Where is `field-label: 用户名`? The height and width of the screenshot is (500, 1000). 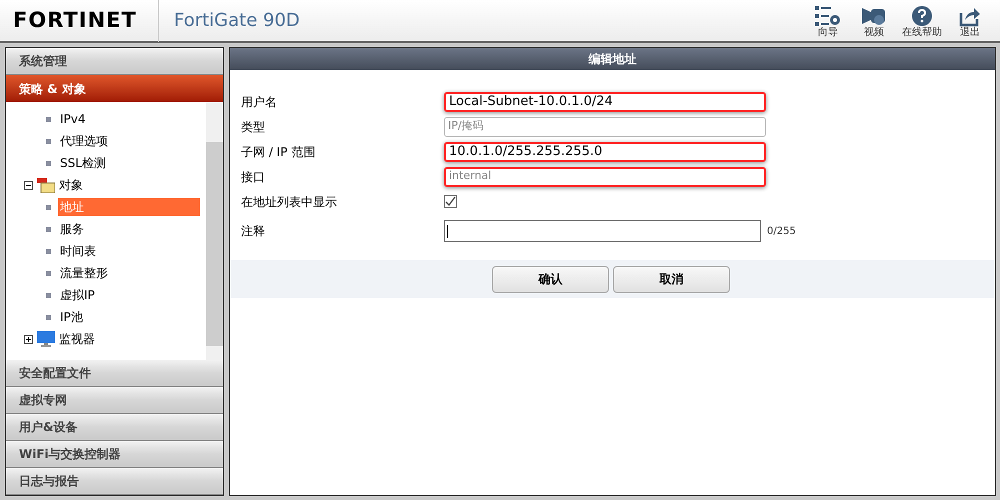 field-label: 用户名 is located at coordinates (259, 102).